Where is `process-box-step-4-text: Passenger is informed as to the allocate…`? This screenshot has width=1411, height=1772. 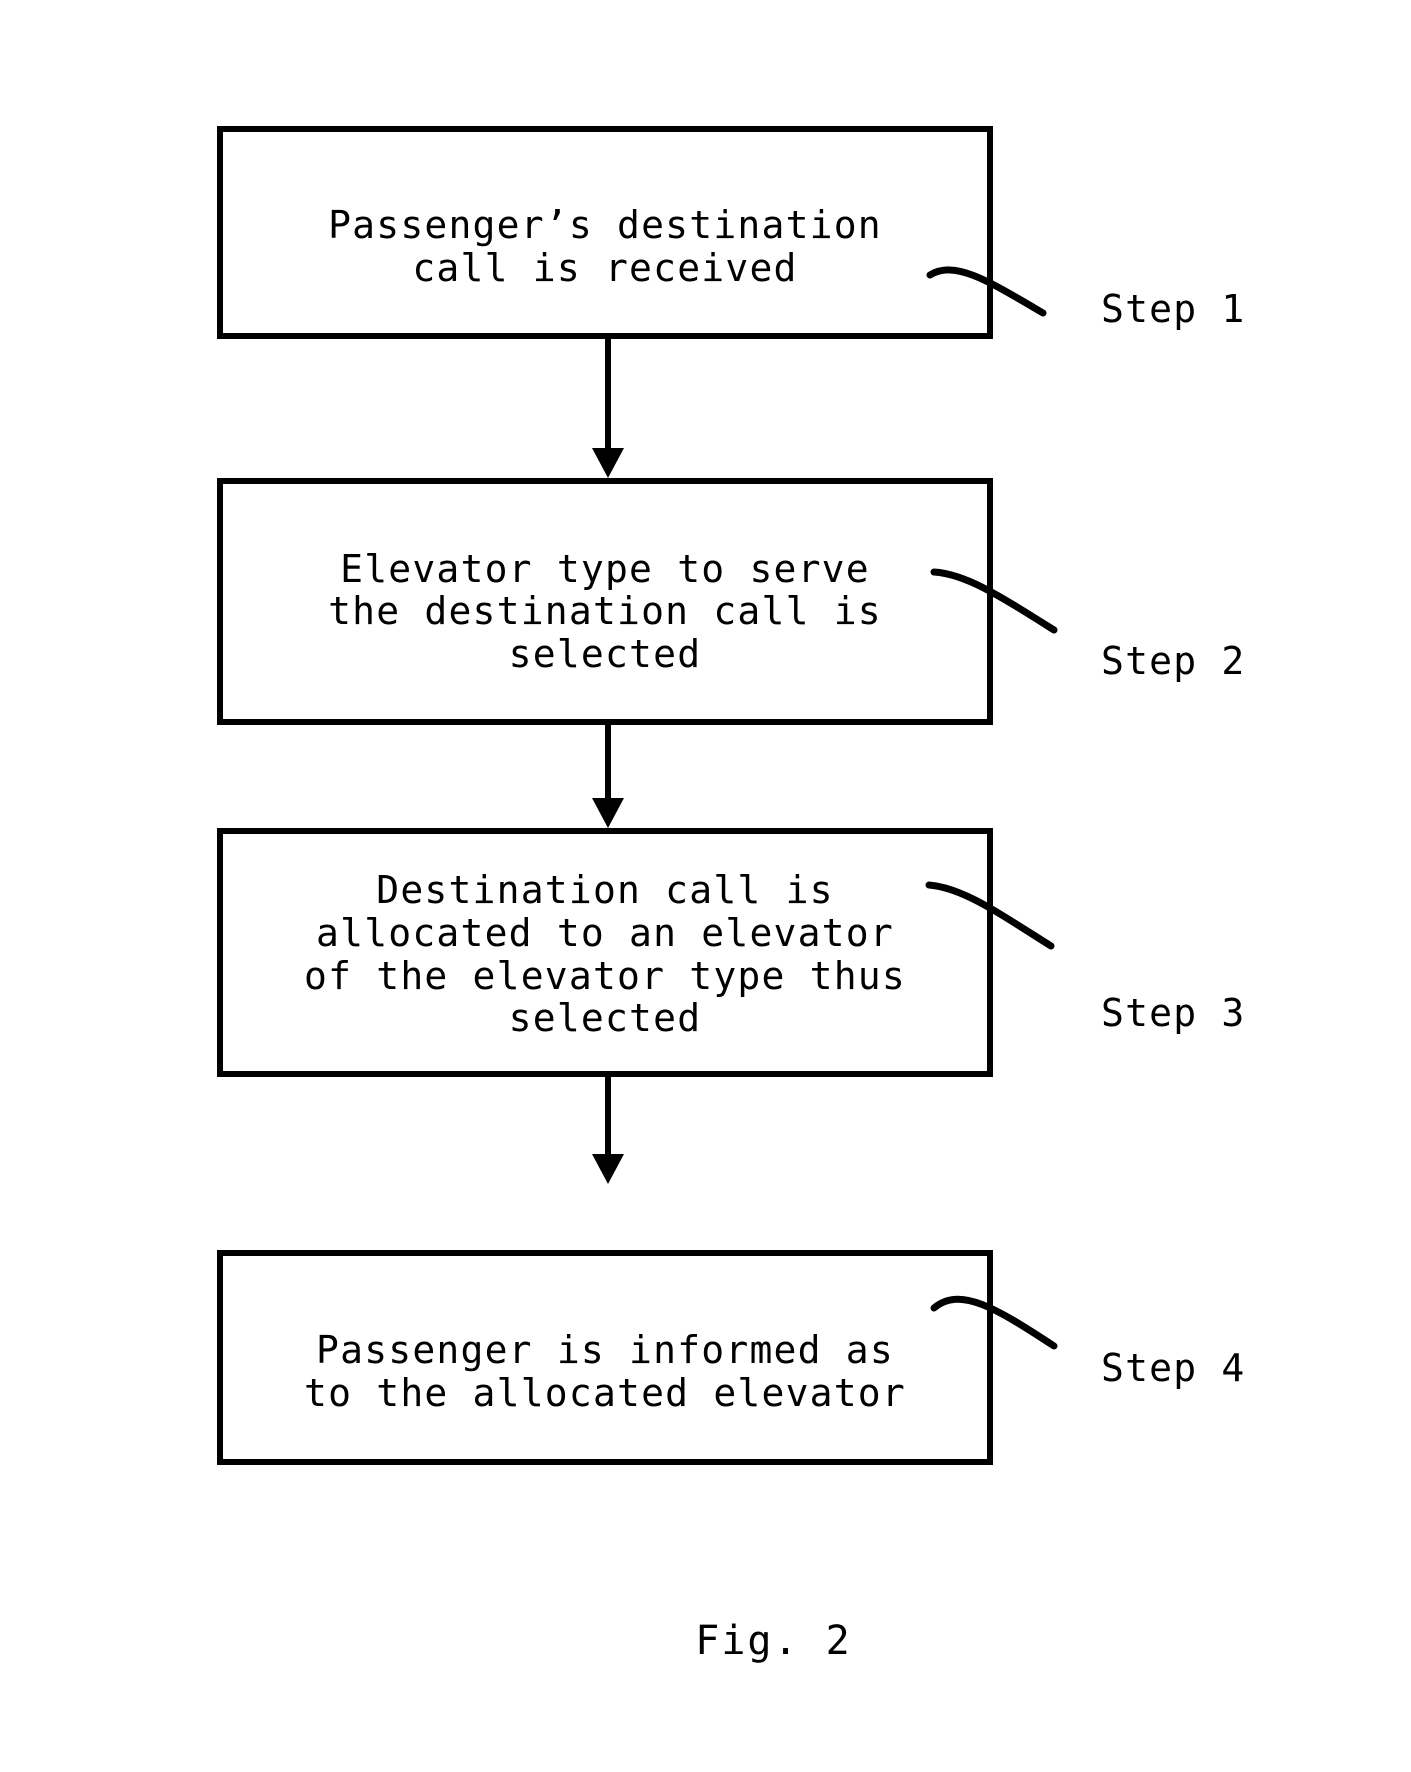 process-box-step-4-text: Passenger is informed as to the allocate… is located at coordinates (605, 1371).